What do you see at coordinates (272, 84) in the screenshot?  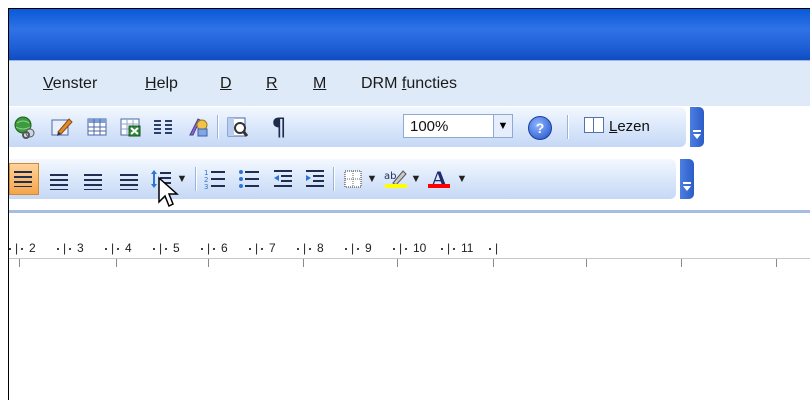 I see `menu-r: R` at bounding box center [272, 84].